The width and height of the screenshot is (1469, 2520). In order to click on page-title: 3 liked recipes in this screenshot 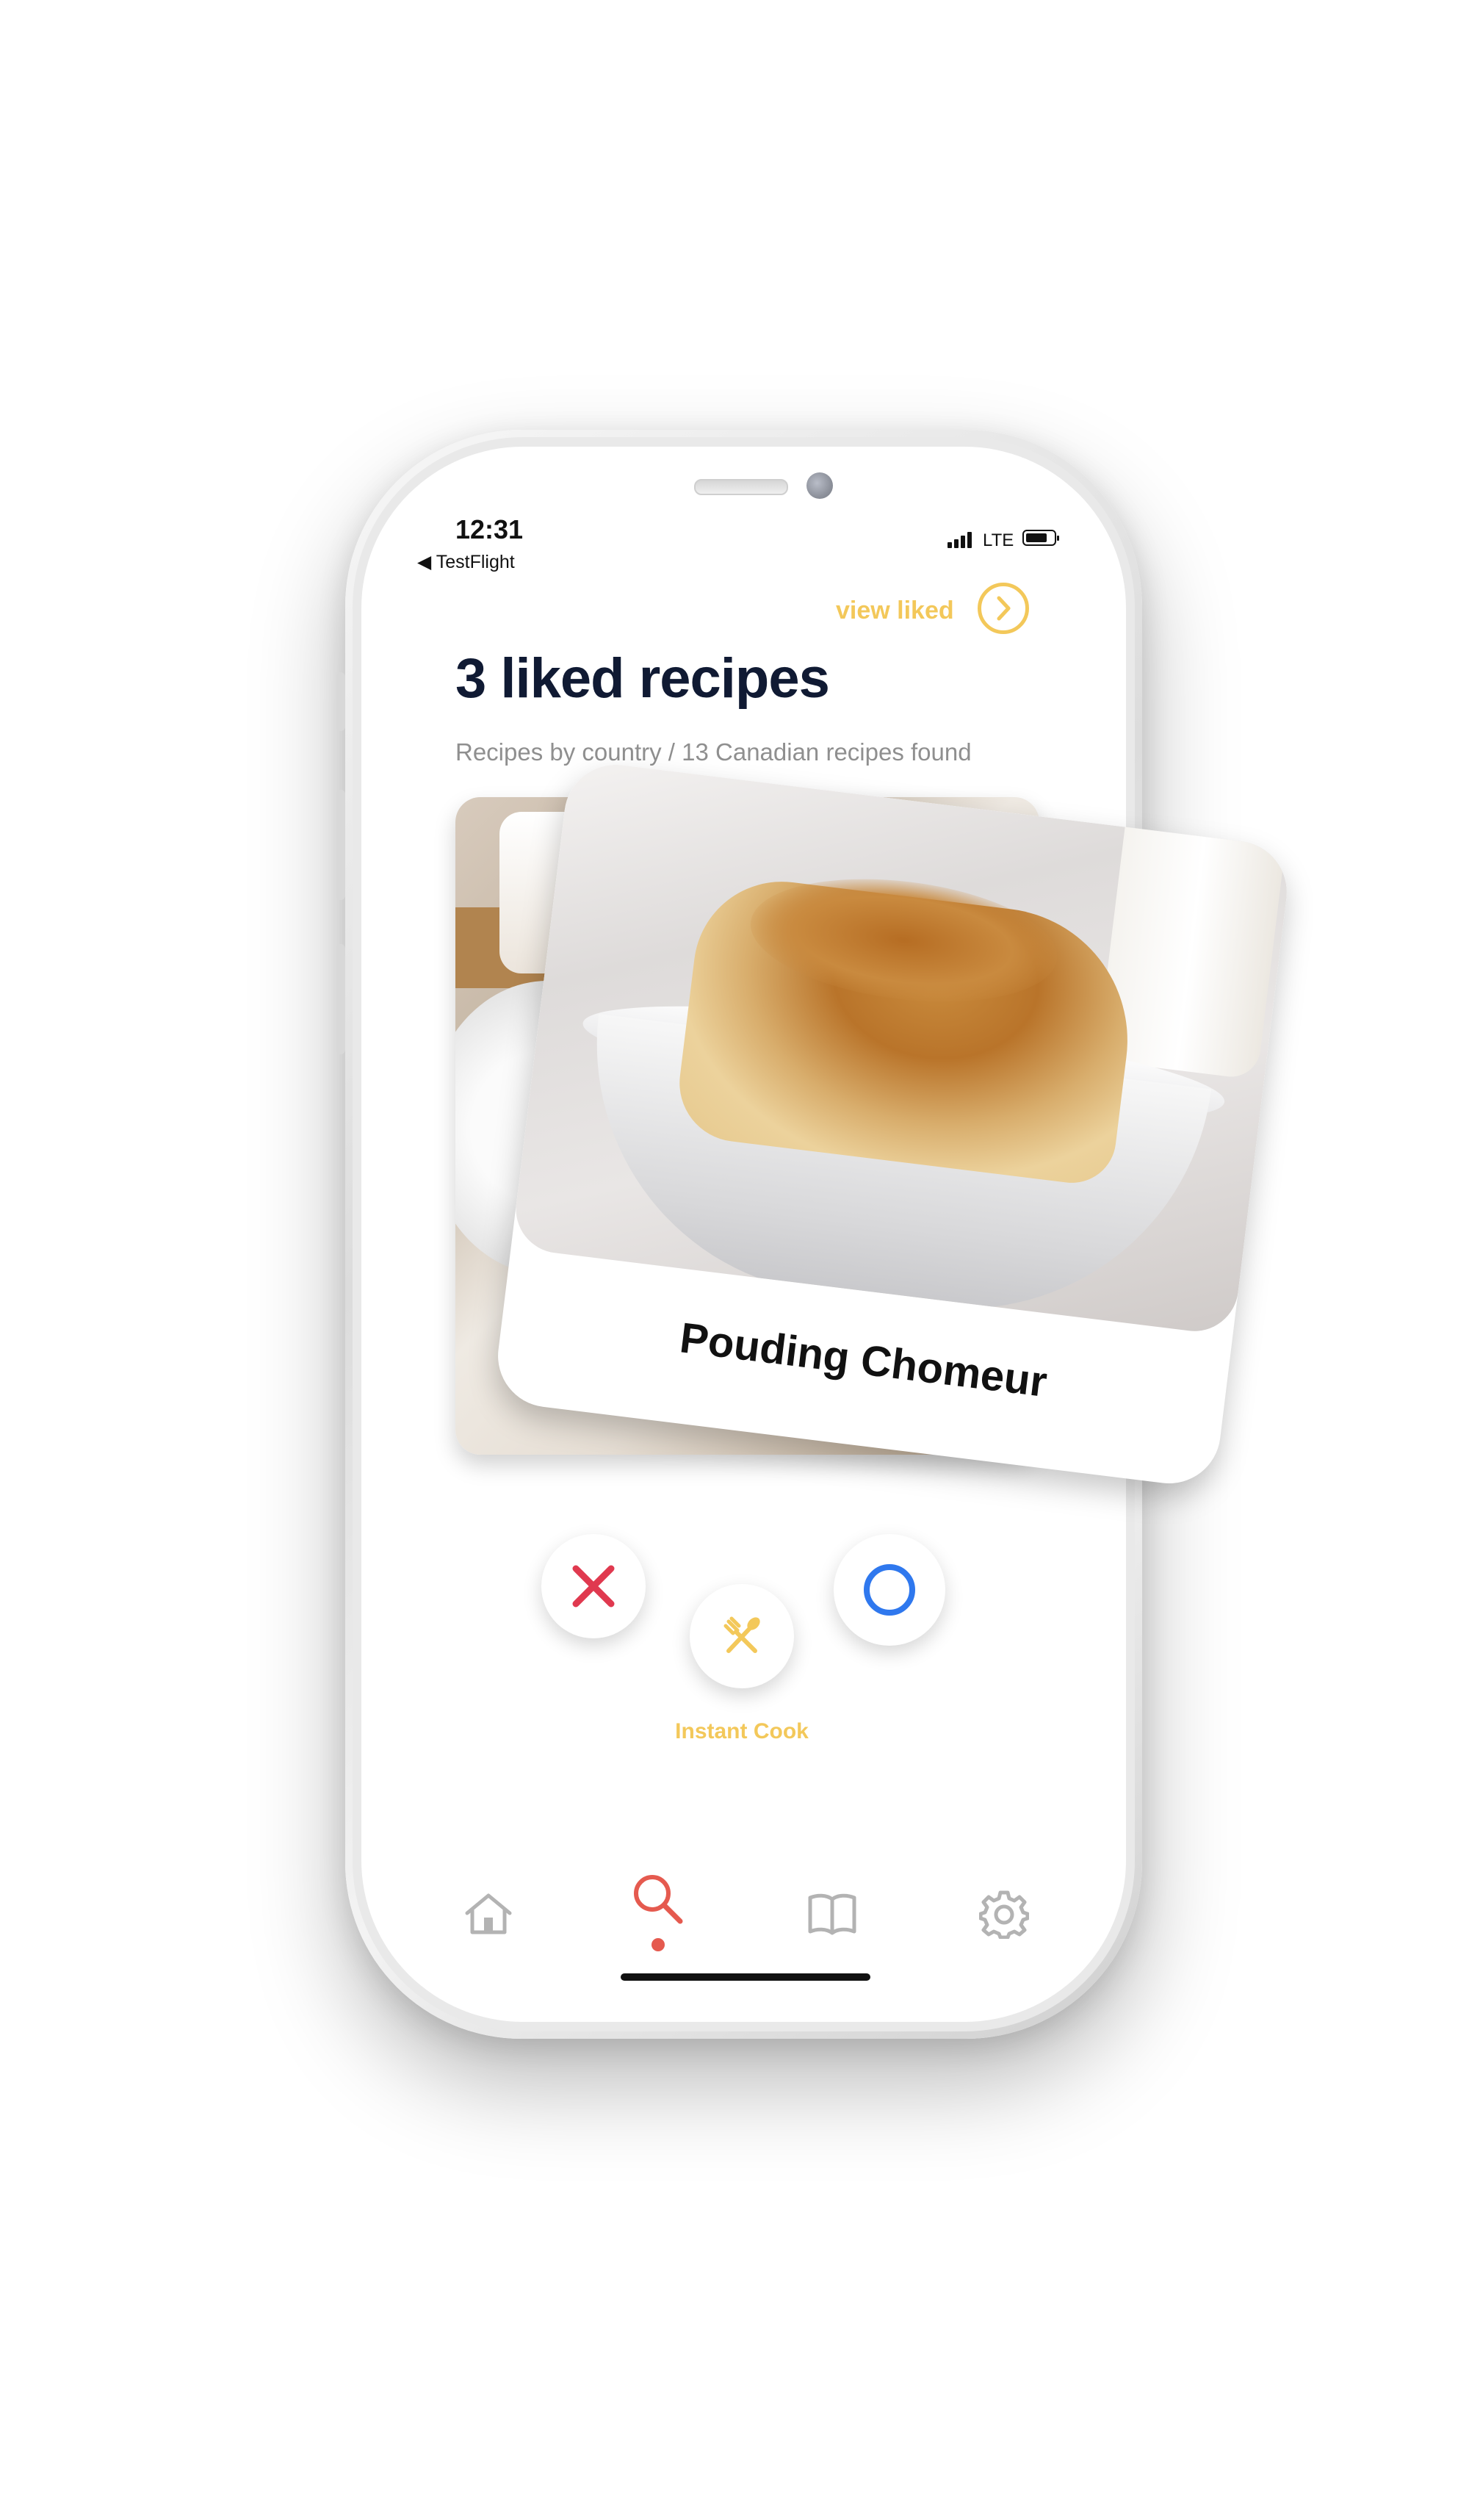, I will do `click(643, 678)`.